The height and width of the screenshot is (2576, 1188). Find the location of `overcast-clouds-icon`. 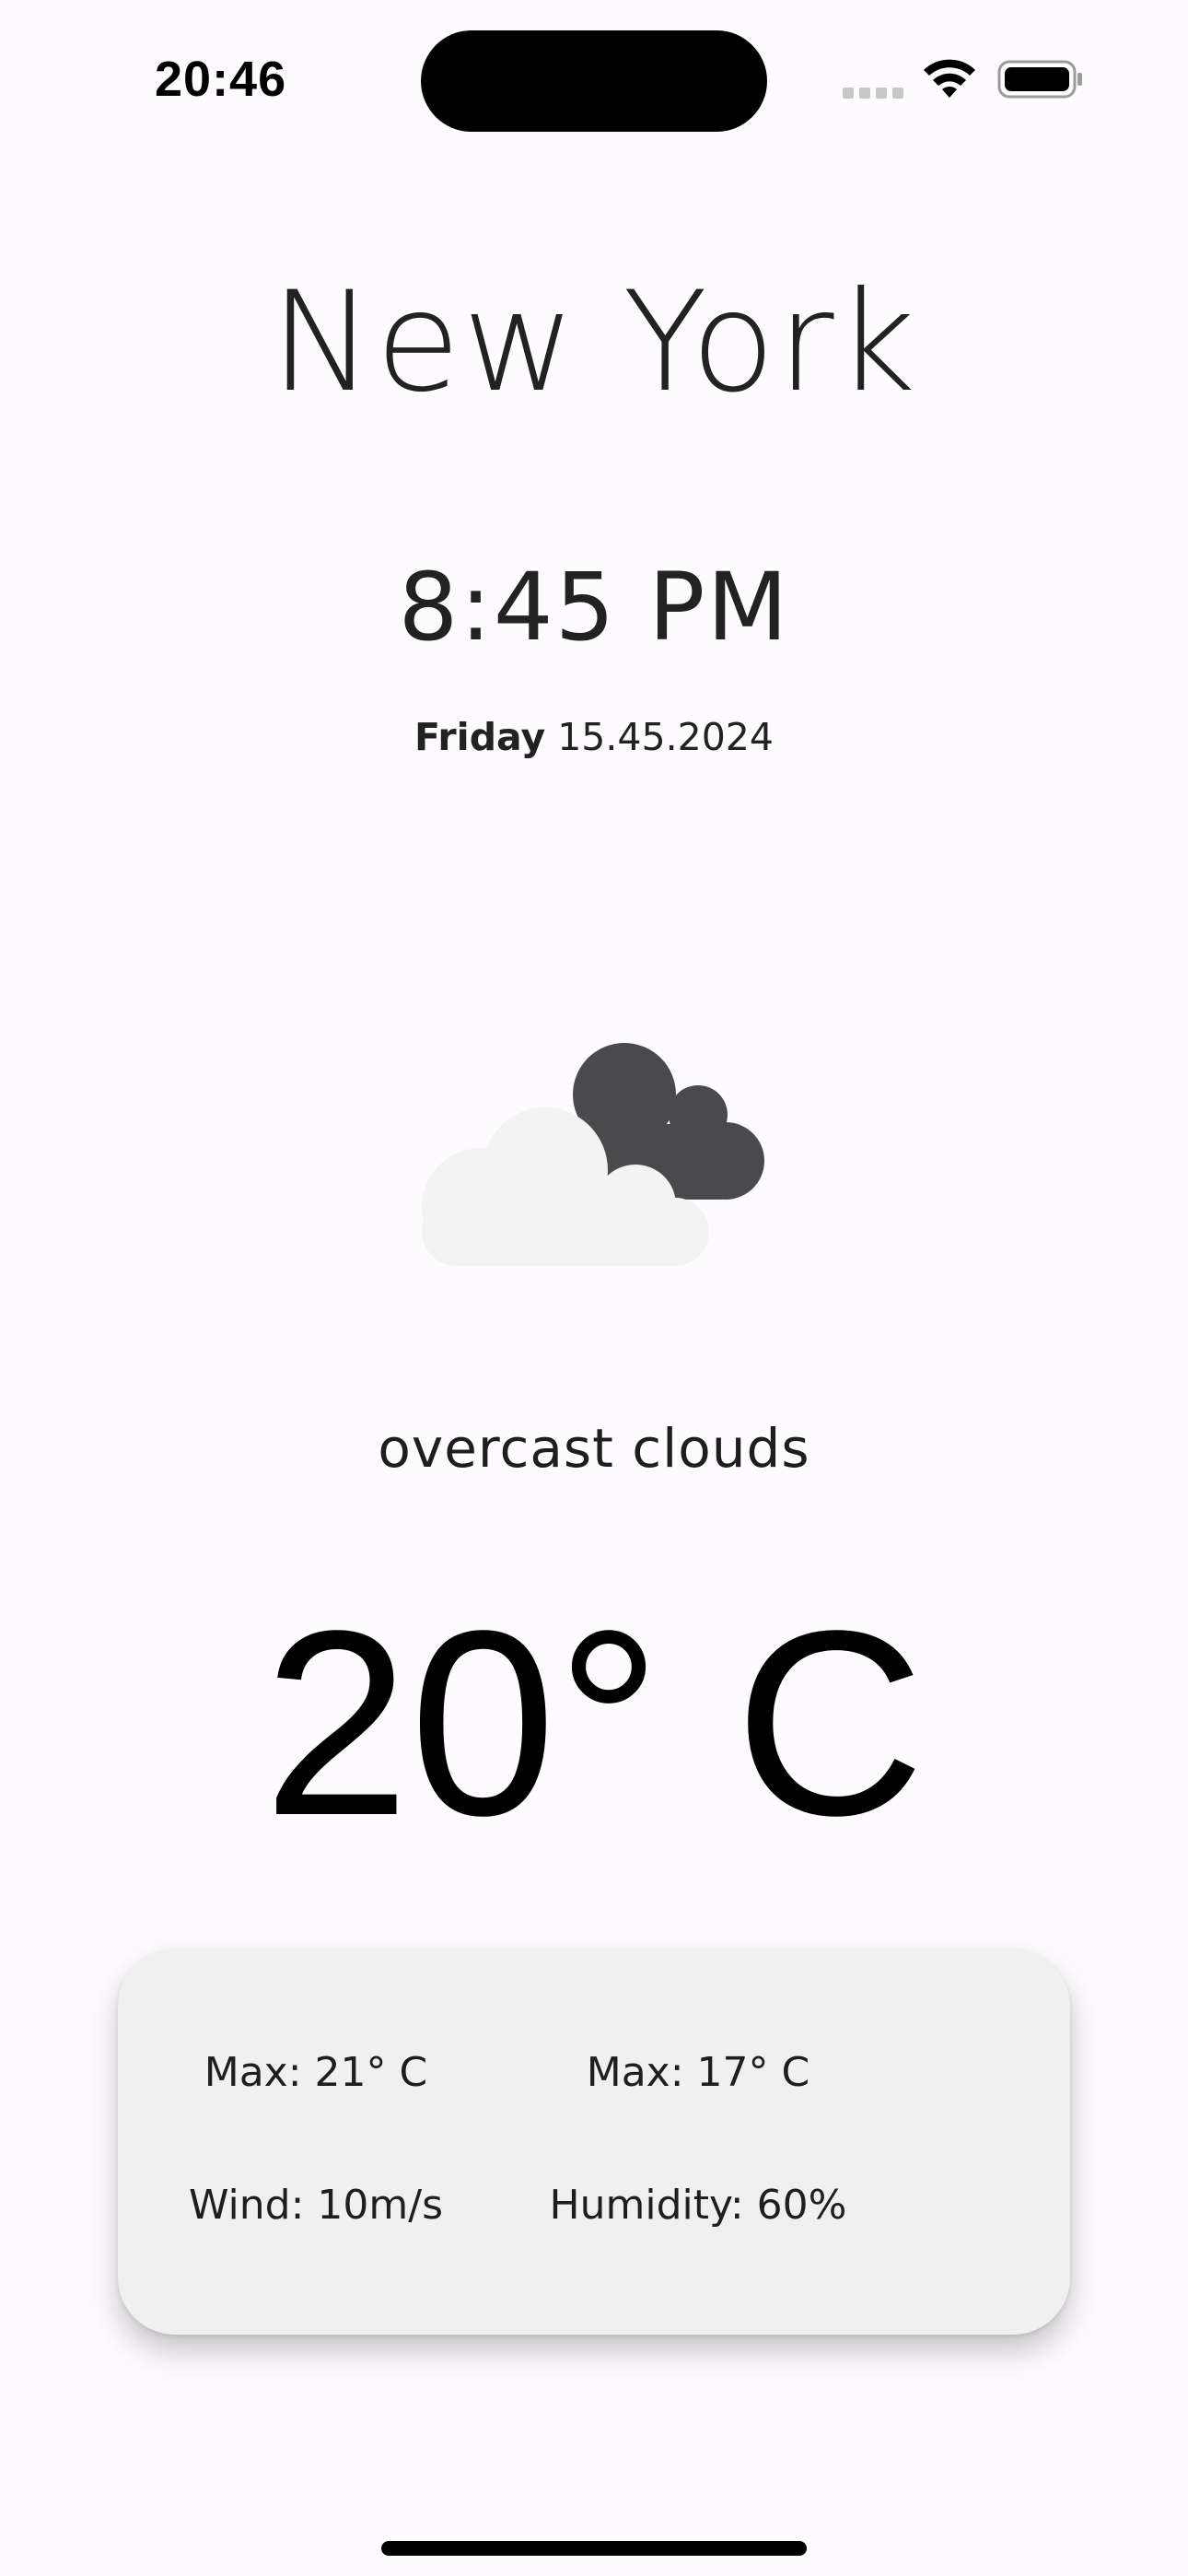

overcast-clouds-icon is located at coordinates (593, 1154).